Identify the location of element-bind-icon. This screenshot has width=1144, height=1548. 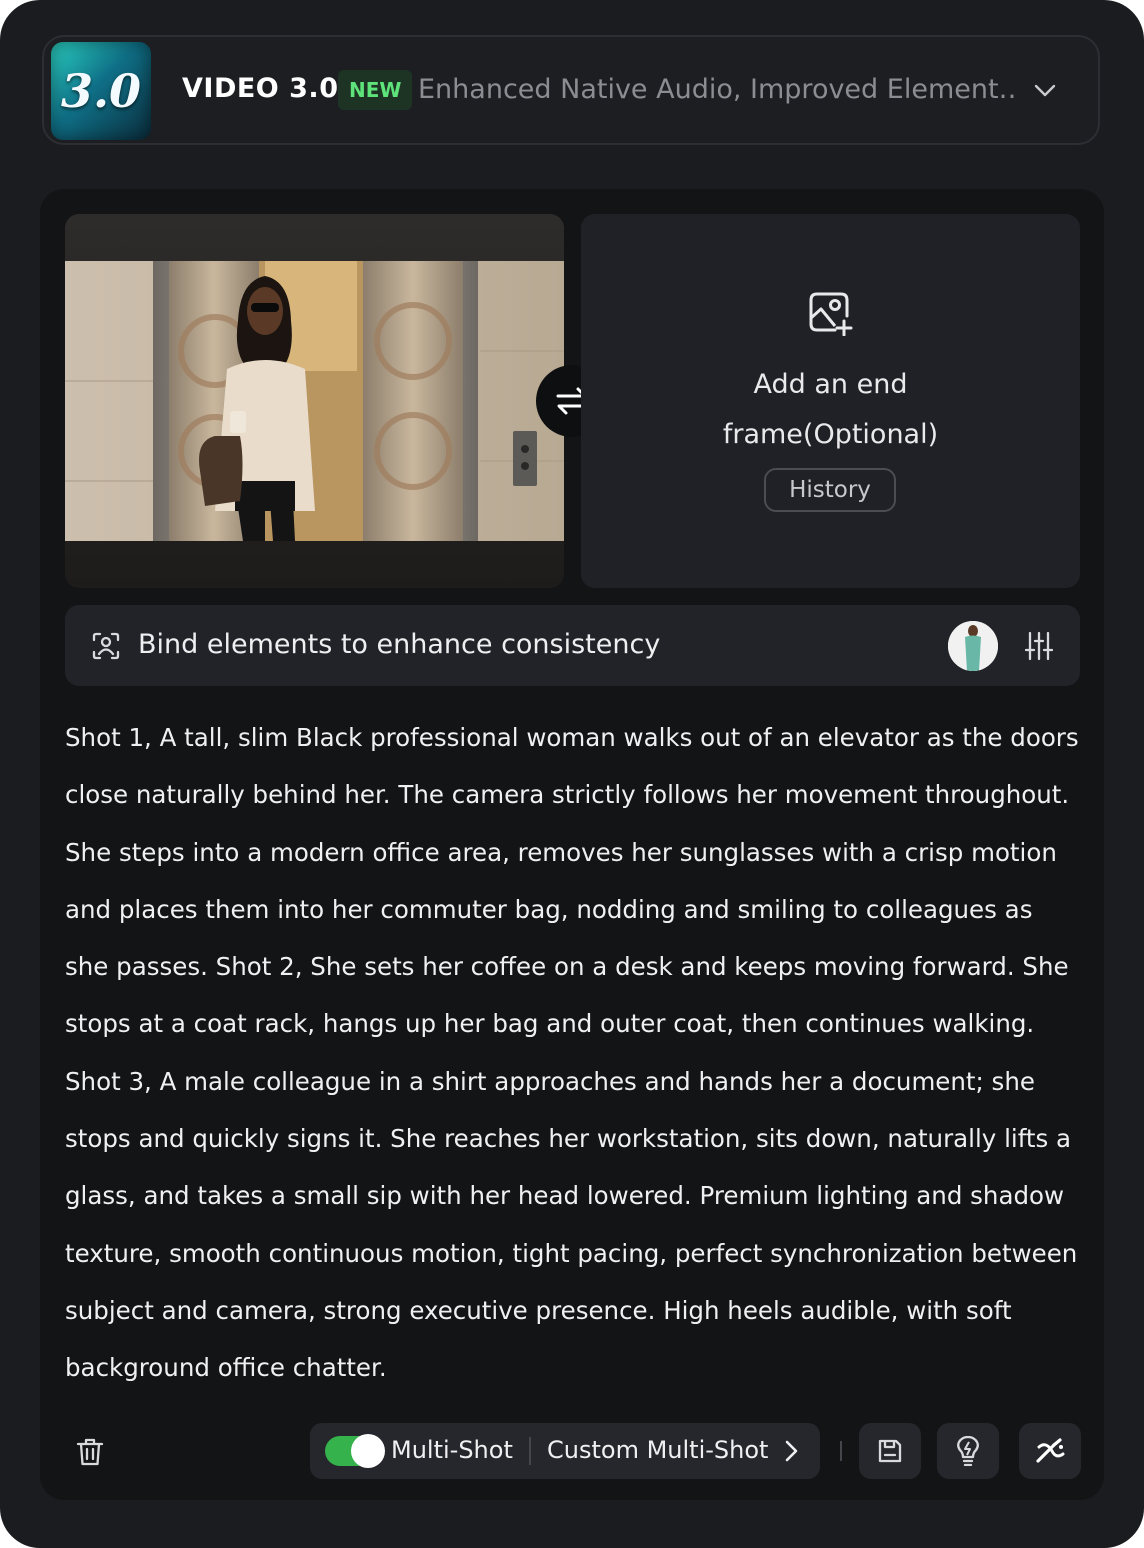
(106, 646).